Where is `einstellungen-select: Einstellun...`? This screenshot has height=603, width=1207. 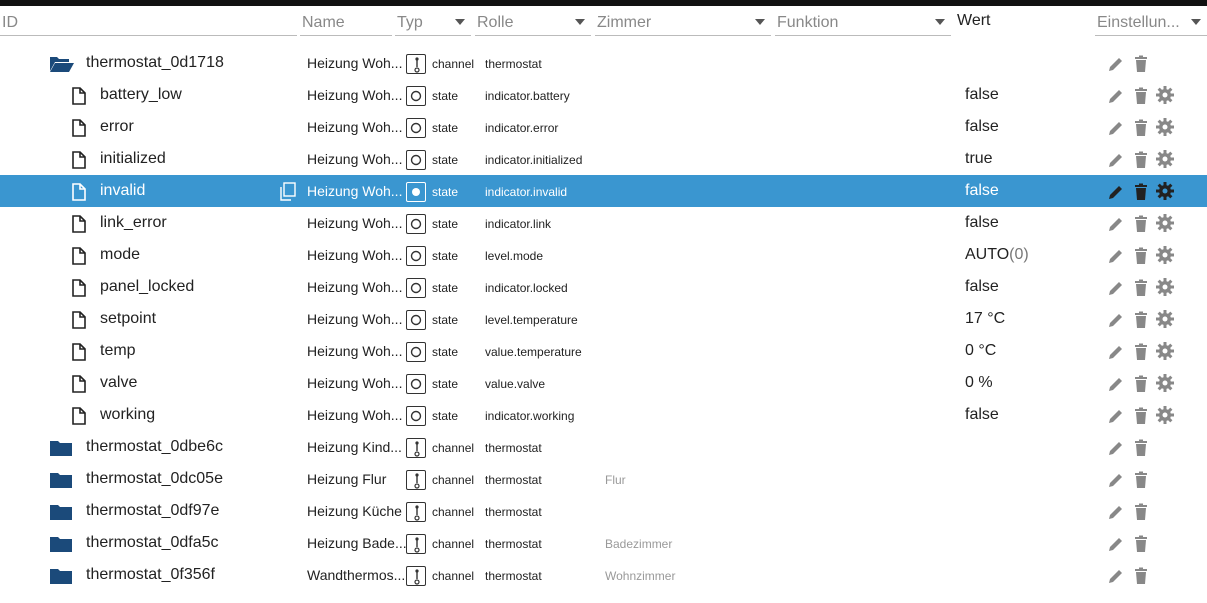 einstellungen-select: Einstellun... is located at coordinates (1151, 23).